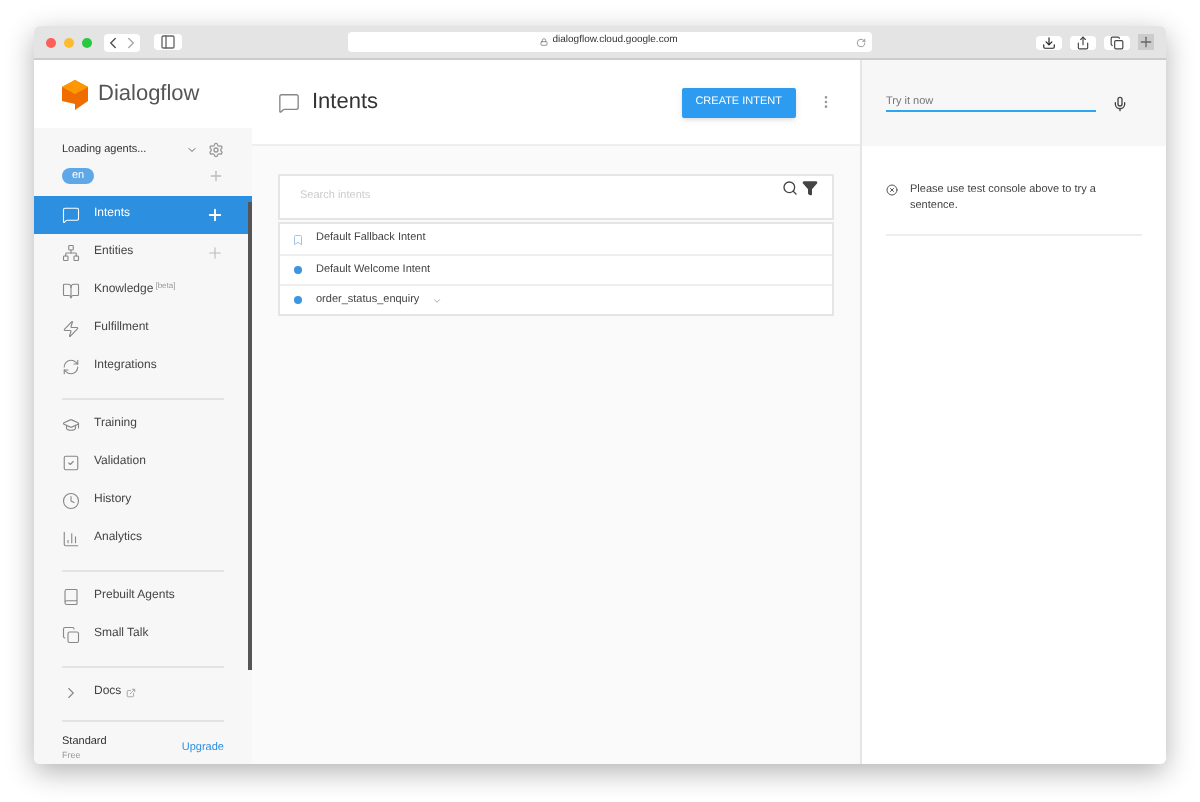  What do you see at coordinates (1049, 42) in the screenshot?
I see `download-button` at bounding box center [1049, 42].